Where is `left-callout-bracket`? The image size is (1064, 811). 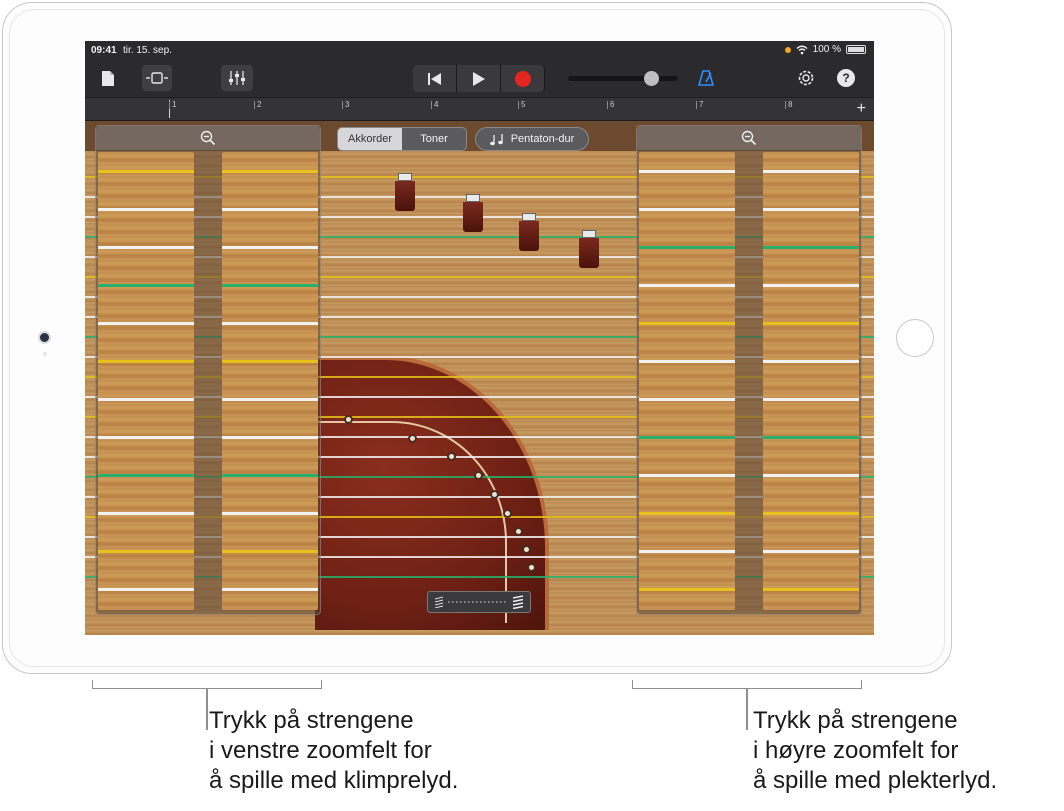 left-callout-bracket is located at coordinates (207, 684).